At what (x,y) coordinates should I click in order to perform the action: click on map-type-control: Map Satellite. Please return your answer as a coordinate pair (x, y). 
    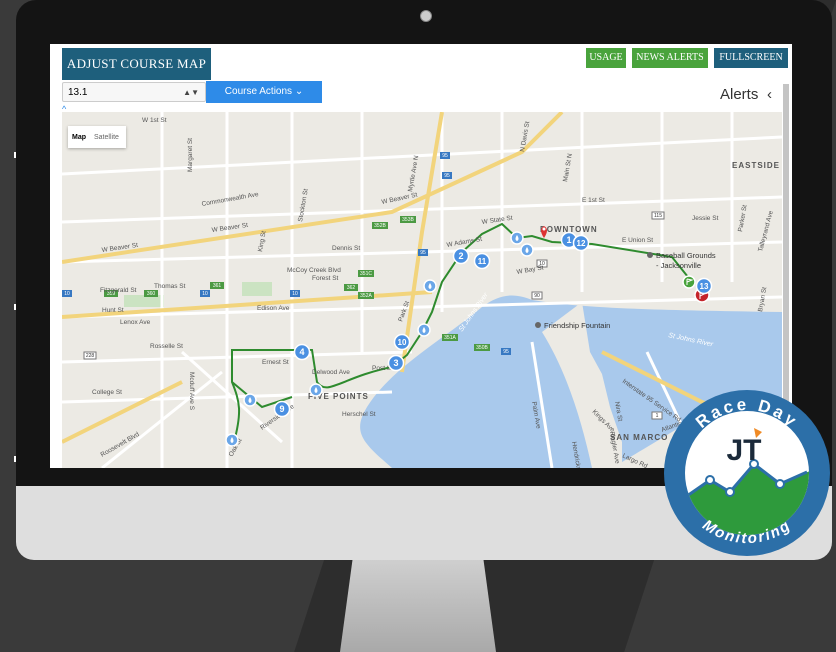
    Looking at the image, I should click on (97, 137).